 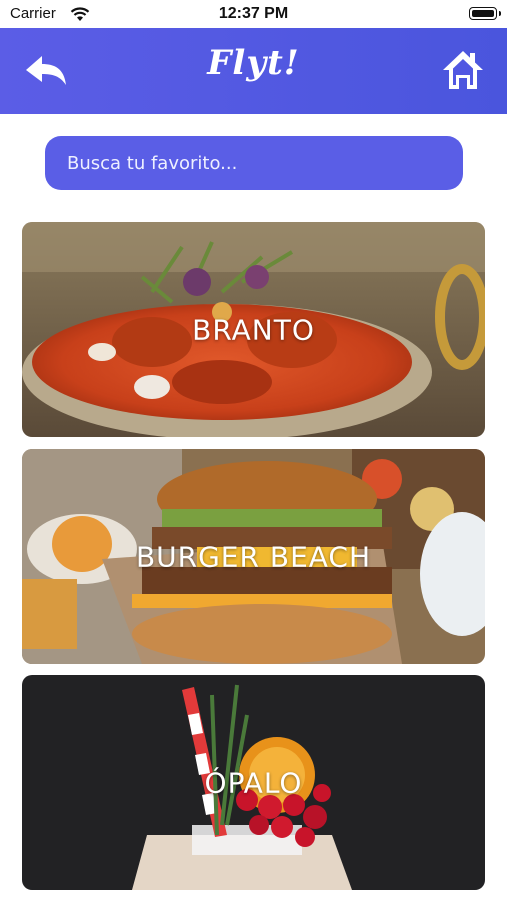 I want to click on app-logo: Flyt!, so click(x=253, y=63).